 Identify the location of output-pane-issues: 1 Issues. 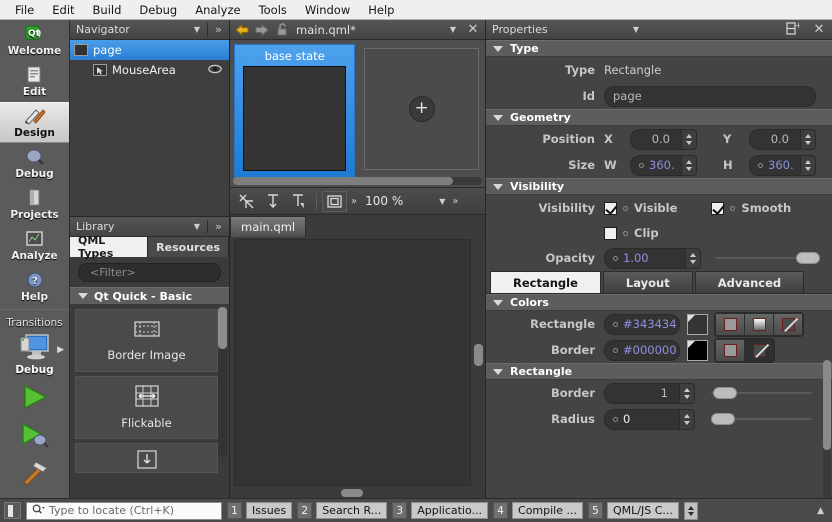
(260, 510).